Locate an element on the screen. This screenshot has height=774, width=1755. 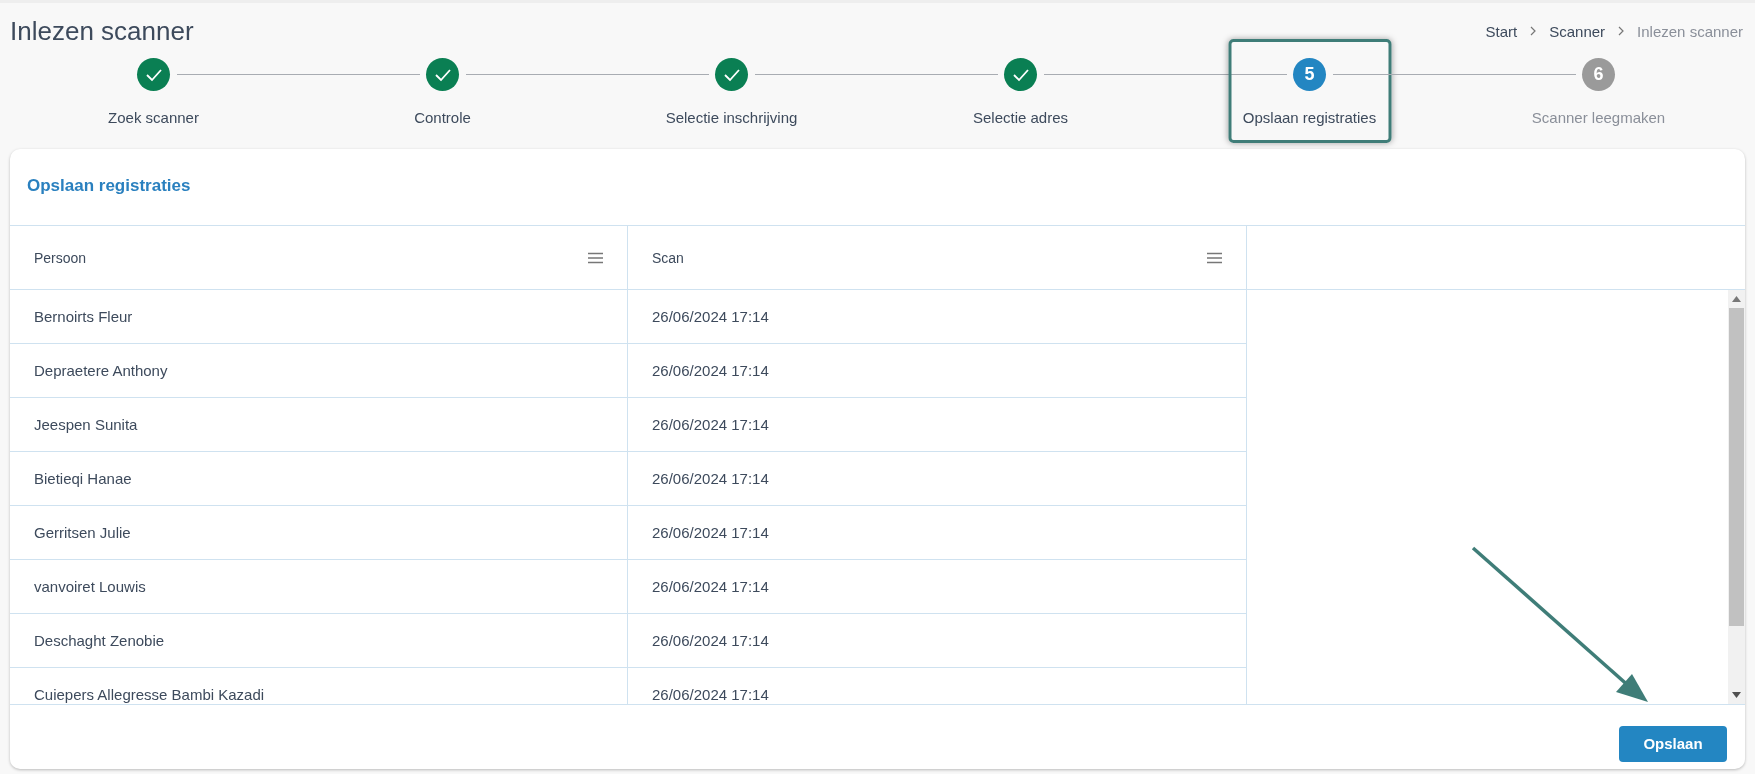
table-cell: vanvoiret Louwis is located at coordinates (319, 586).